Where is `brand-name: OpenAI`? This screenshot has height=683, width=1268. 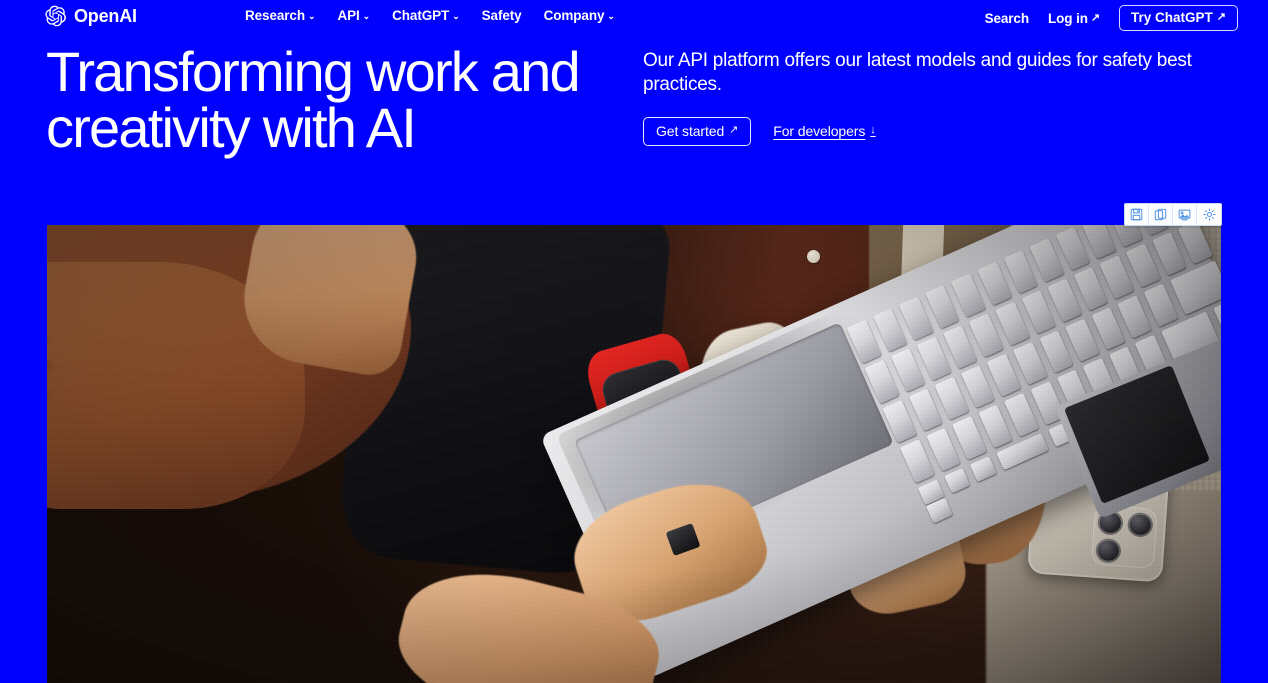 brand-name: OpenAI is located at coordinates (105, 15).